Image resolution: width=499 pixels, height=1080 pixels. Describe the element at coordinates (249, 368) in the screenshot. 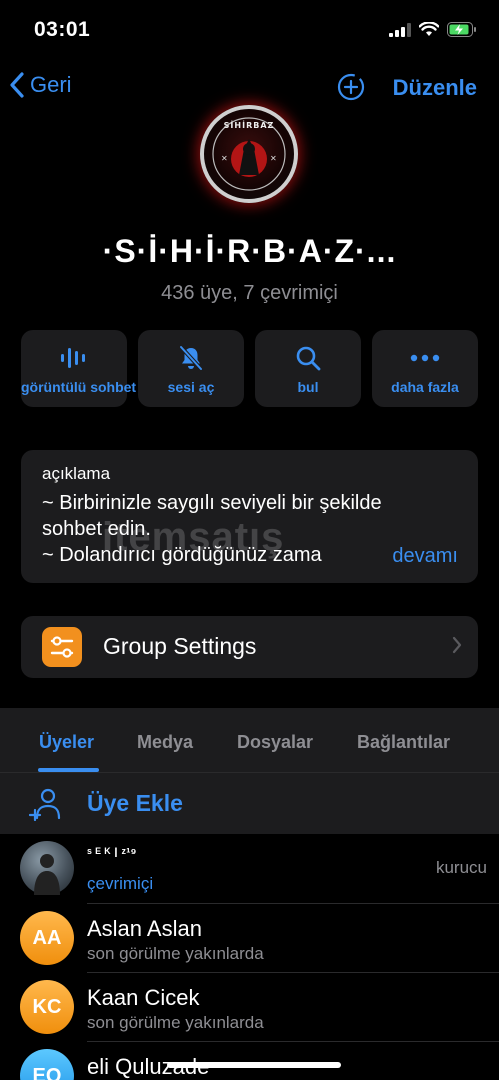

I see `action-buttons: görüntülü sohbet sesi aç bul daha fazla` at that location.